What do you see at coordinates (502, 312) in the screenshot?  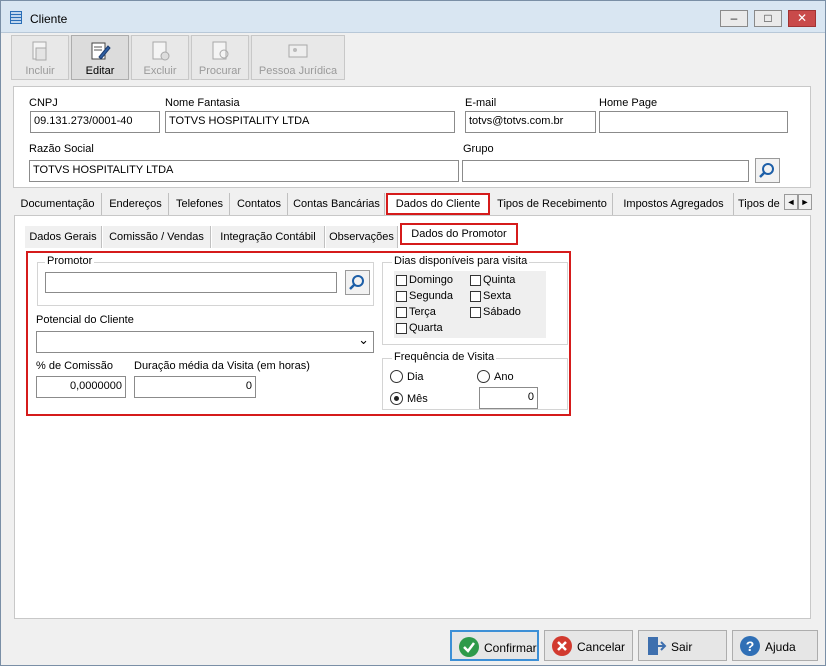 I see `label-sabado: Sábado` at bounding box center [502, 312].